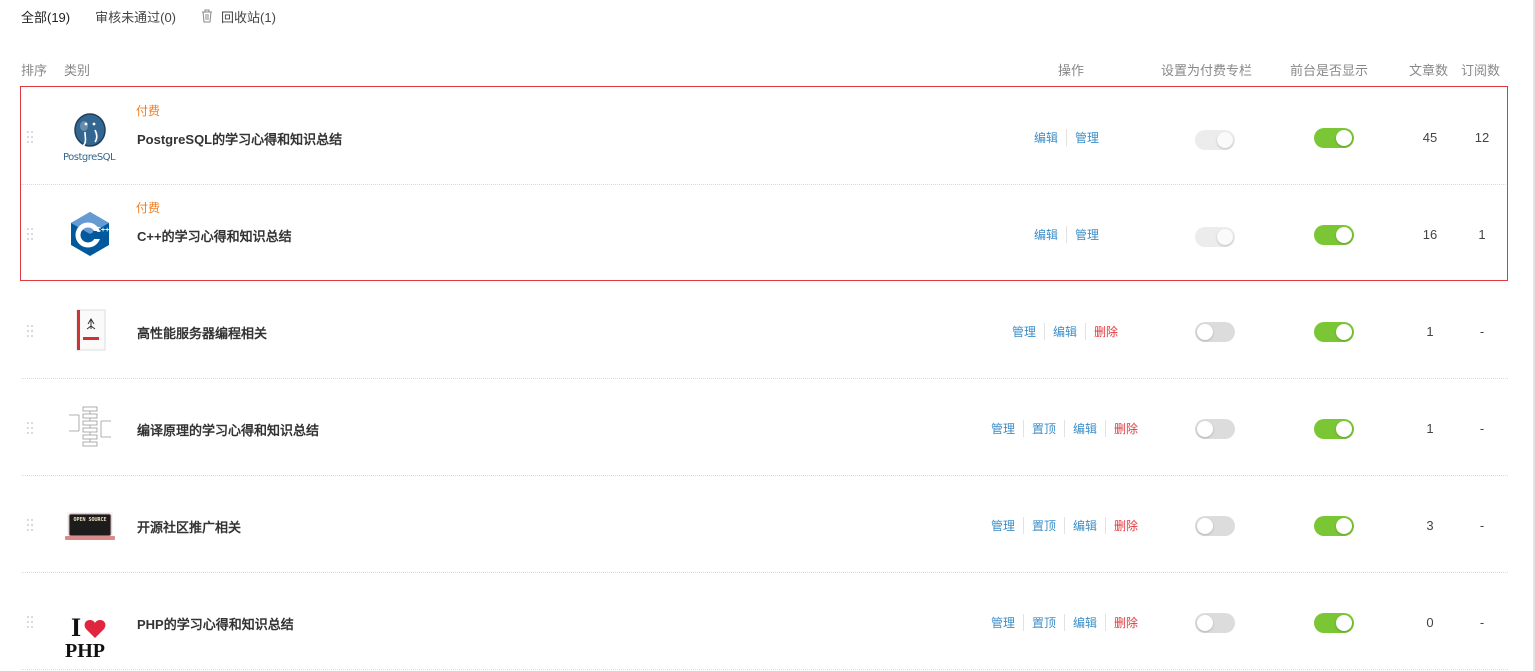  I want to click on tab-all: 全部(19), so click(45, 16).